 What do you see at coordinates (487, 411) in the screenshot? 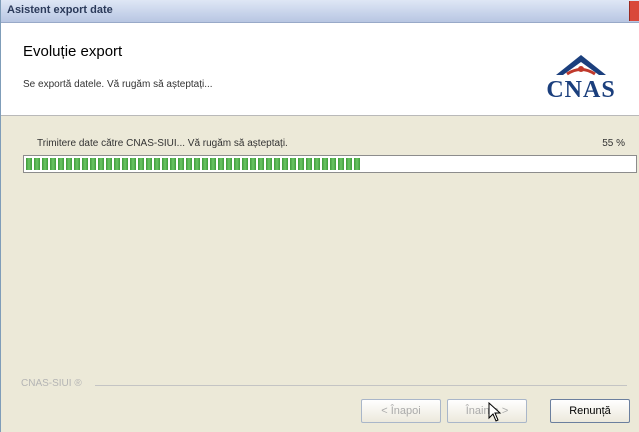
I see `next-button: Înainte >` at bounding box center [487, 411].